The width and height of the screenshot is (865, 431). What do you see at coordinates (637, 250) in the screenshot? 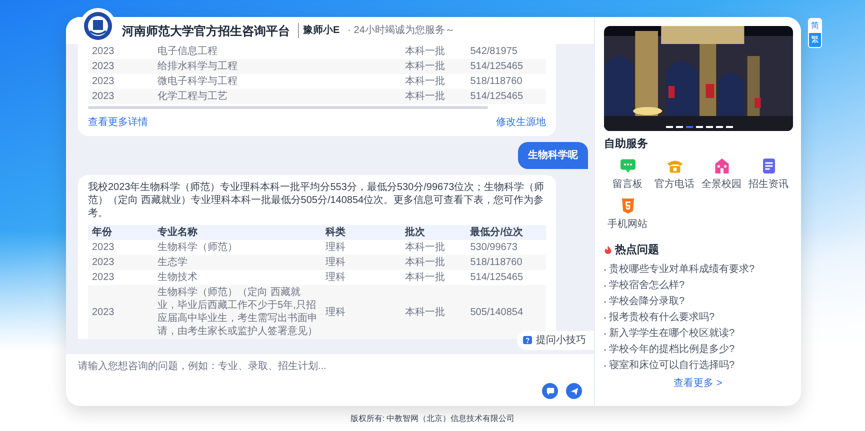
I see `hot-title: 热点问题` at bounding box center [637, 250].